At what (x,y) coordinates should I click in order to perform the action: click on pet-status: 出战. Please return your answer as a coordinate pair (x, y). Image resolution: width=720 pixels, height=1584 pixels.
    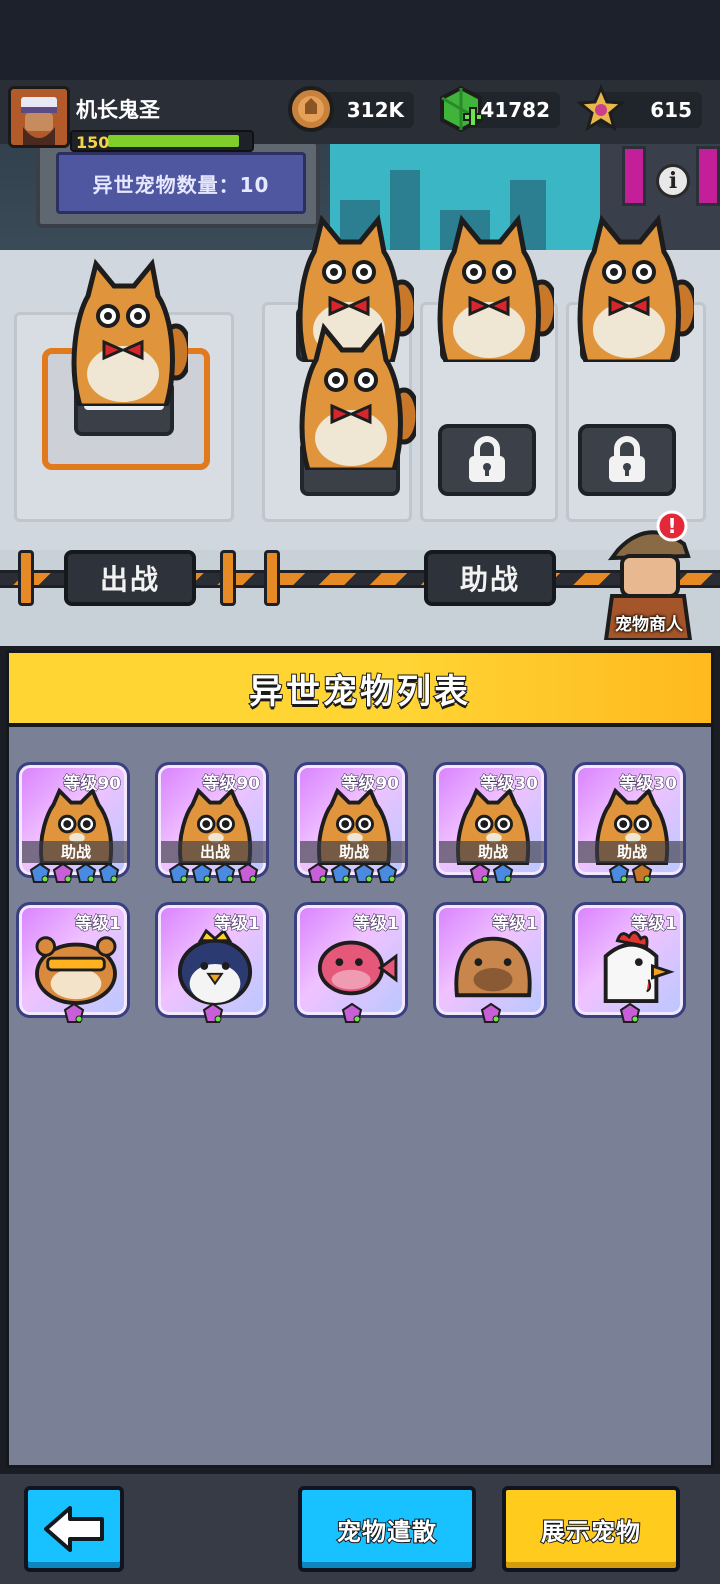
    Looking at the image, I should click on (213, 852).